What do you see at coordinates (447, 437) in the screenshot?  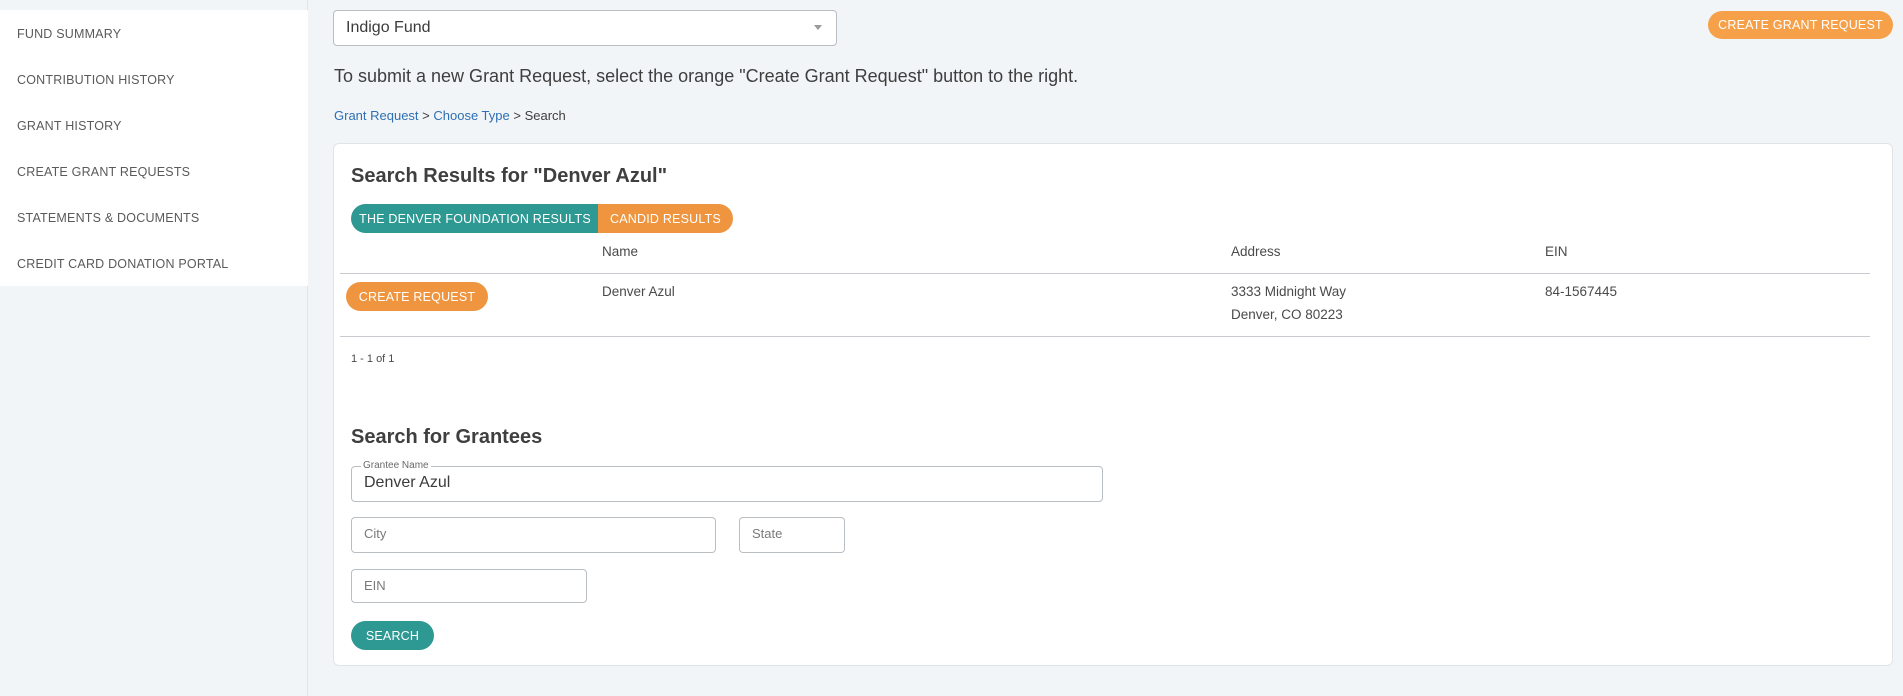 I see `search-grantees-title: Search for Grantees` at bounding box center [447, 437].